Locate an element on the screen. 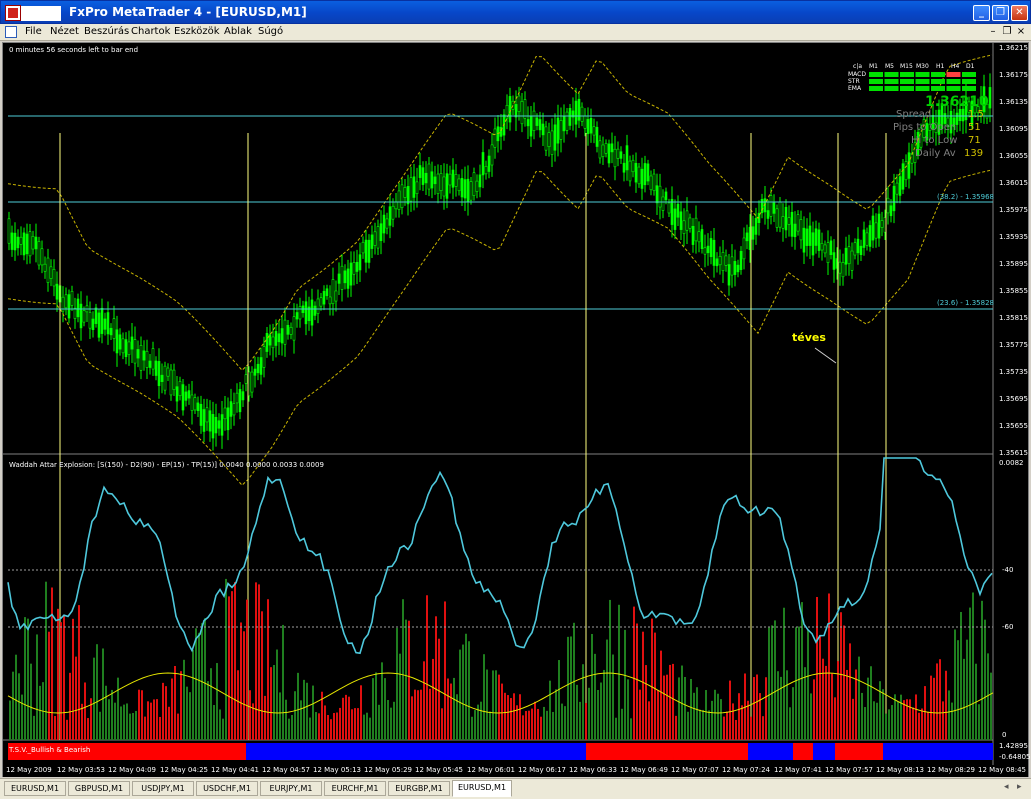  window-titlebar: FxPro MetaTrader 4 - [EURUSD,M1] _ ❐ ✕ is located at coordinates (515, 12).